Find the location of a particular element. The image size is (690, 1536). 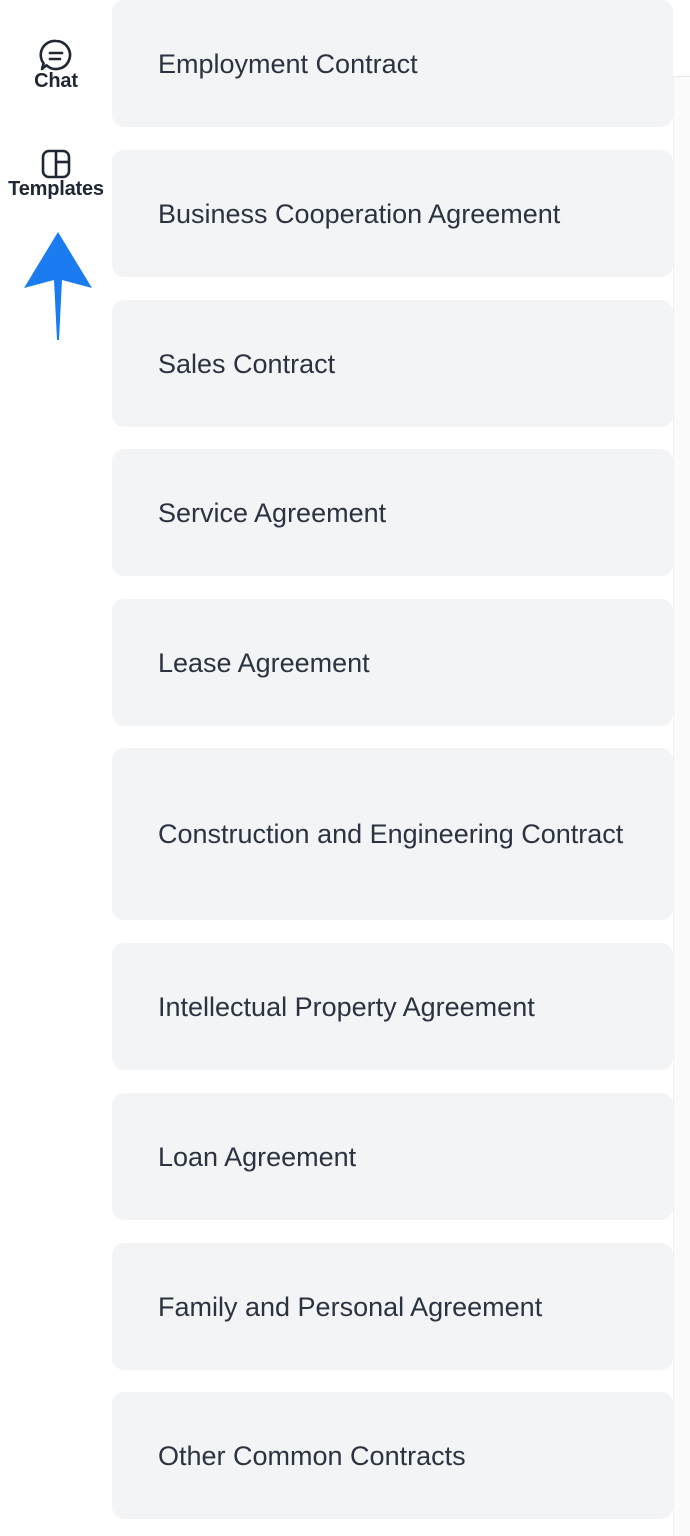

template-card-sales-contract: Sales Contract is located at coordinates (392, 363).